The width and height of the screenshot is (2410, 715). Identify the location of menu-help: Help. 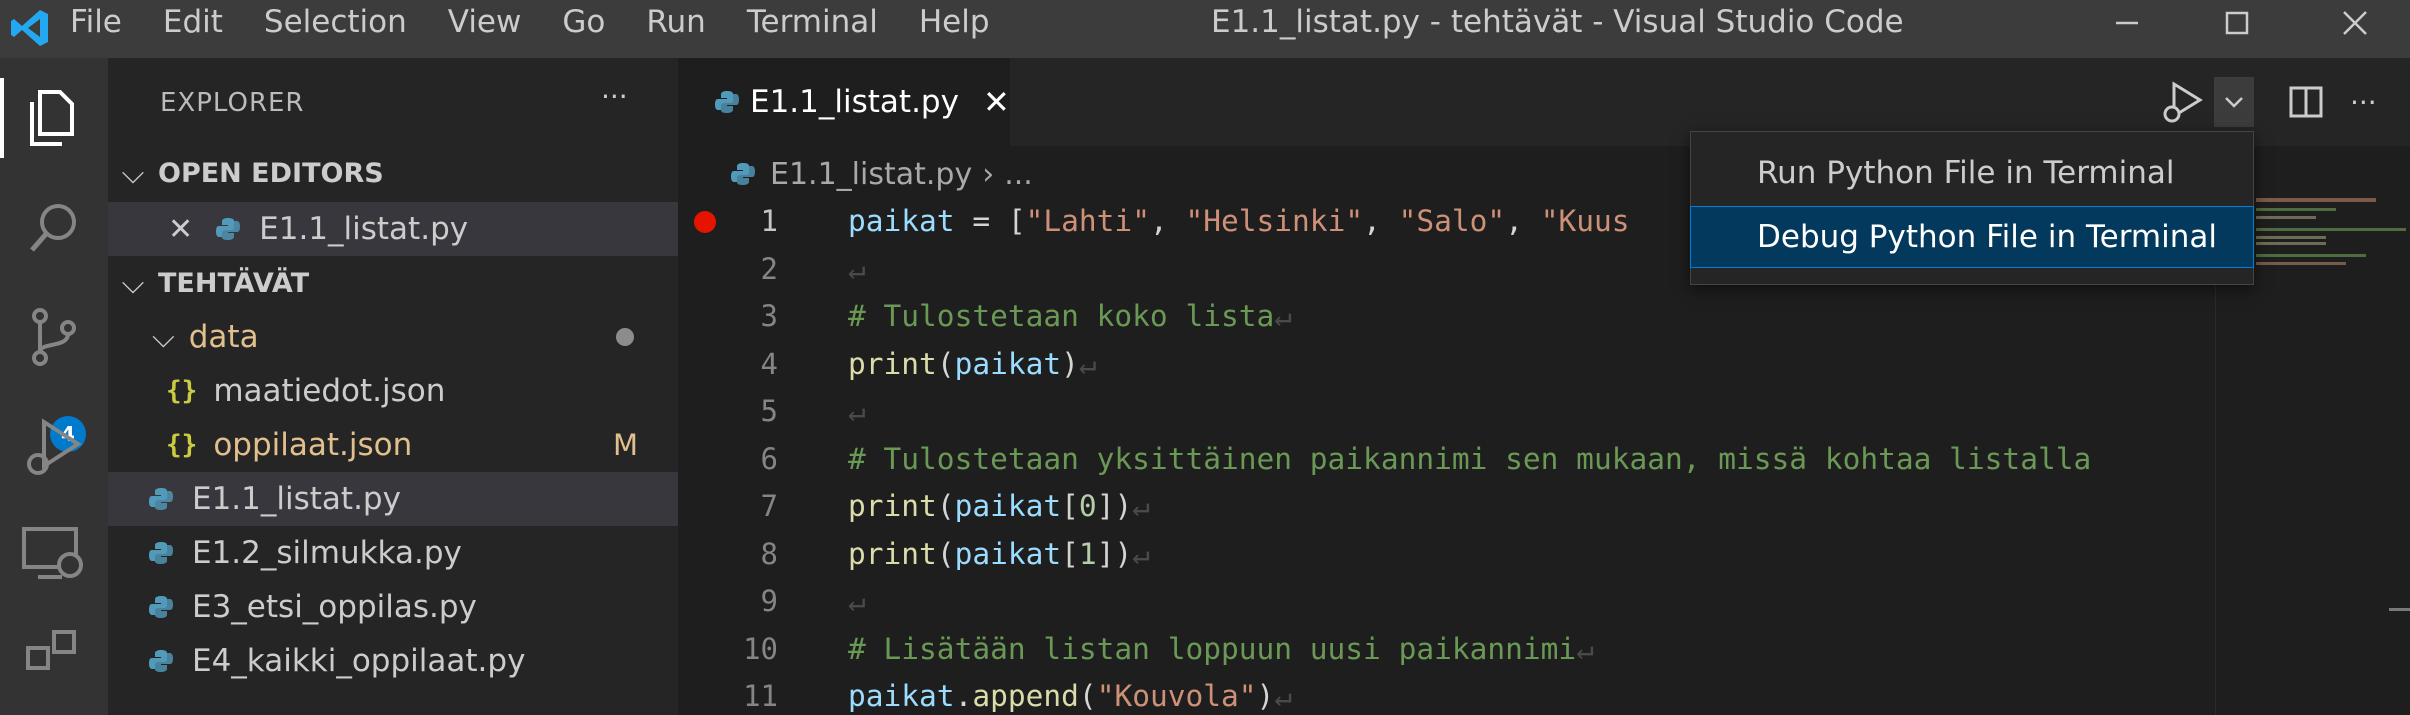
(954, 22).